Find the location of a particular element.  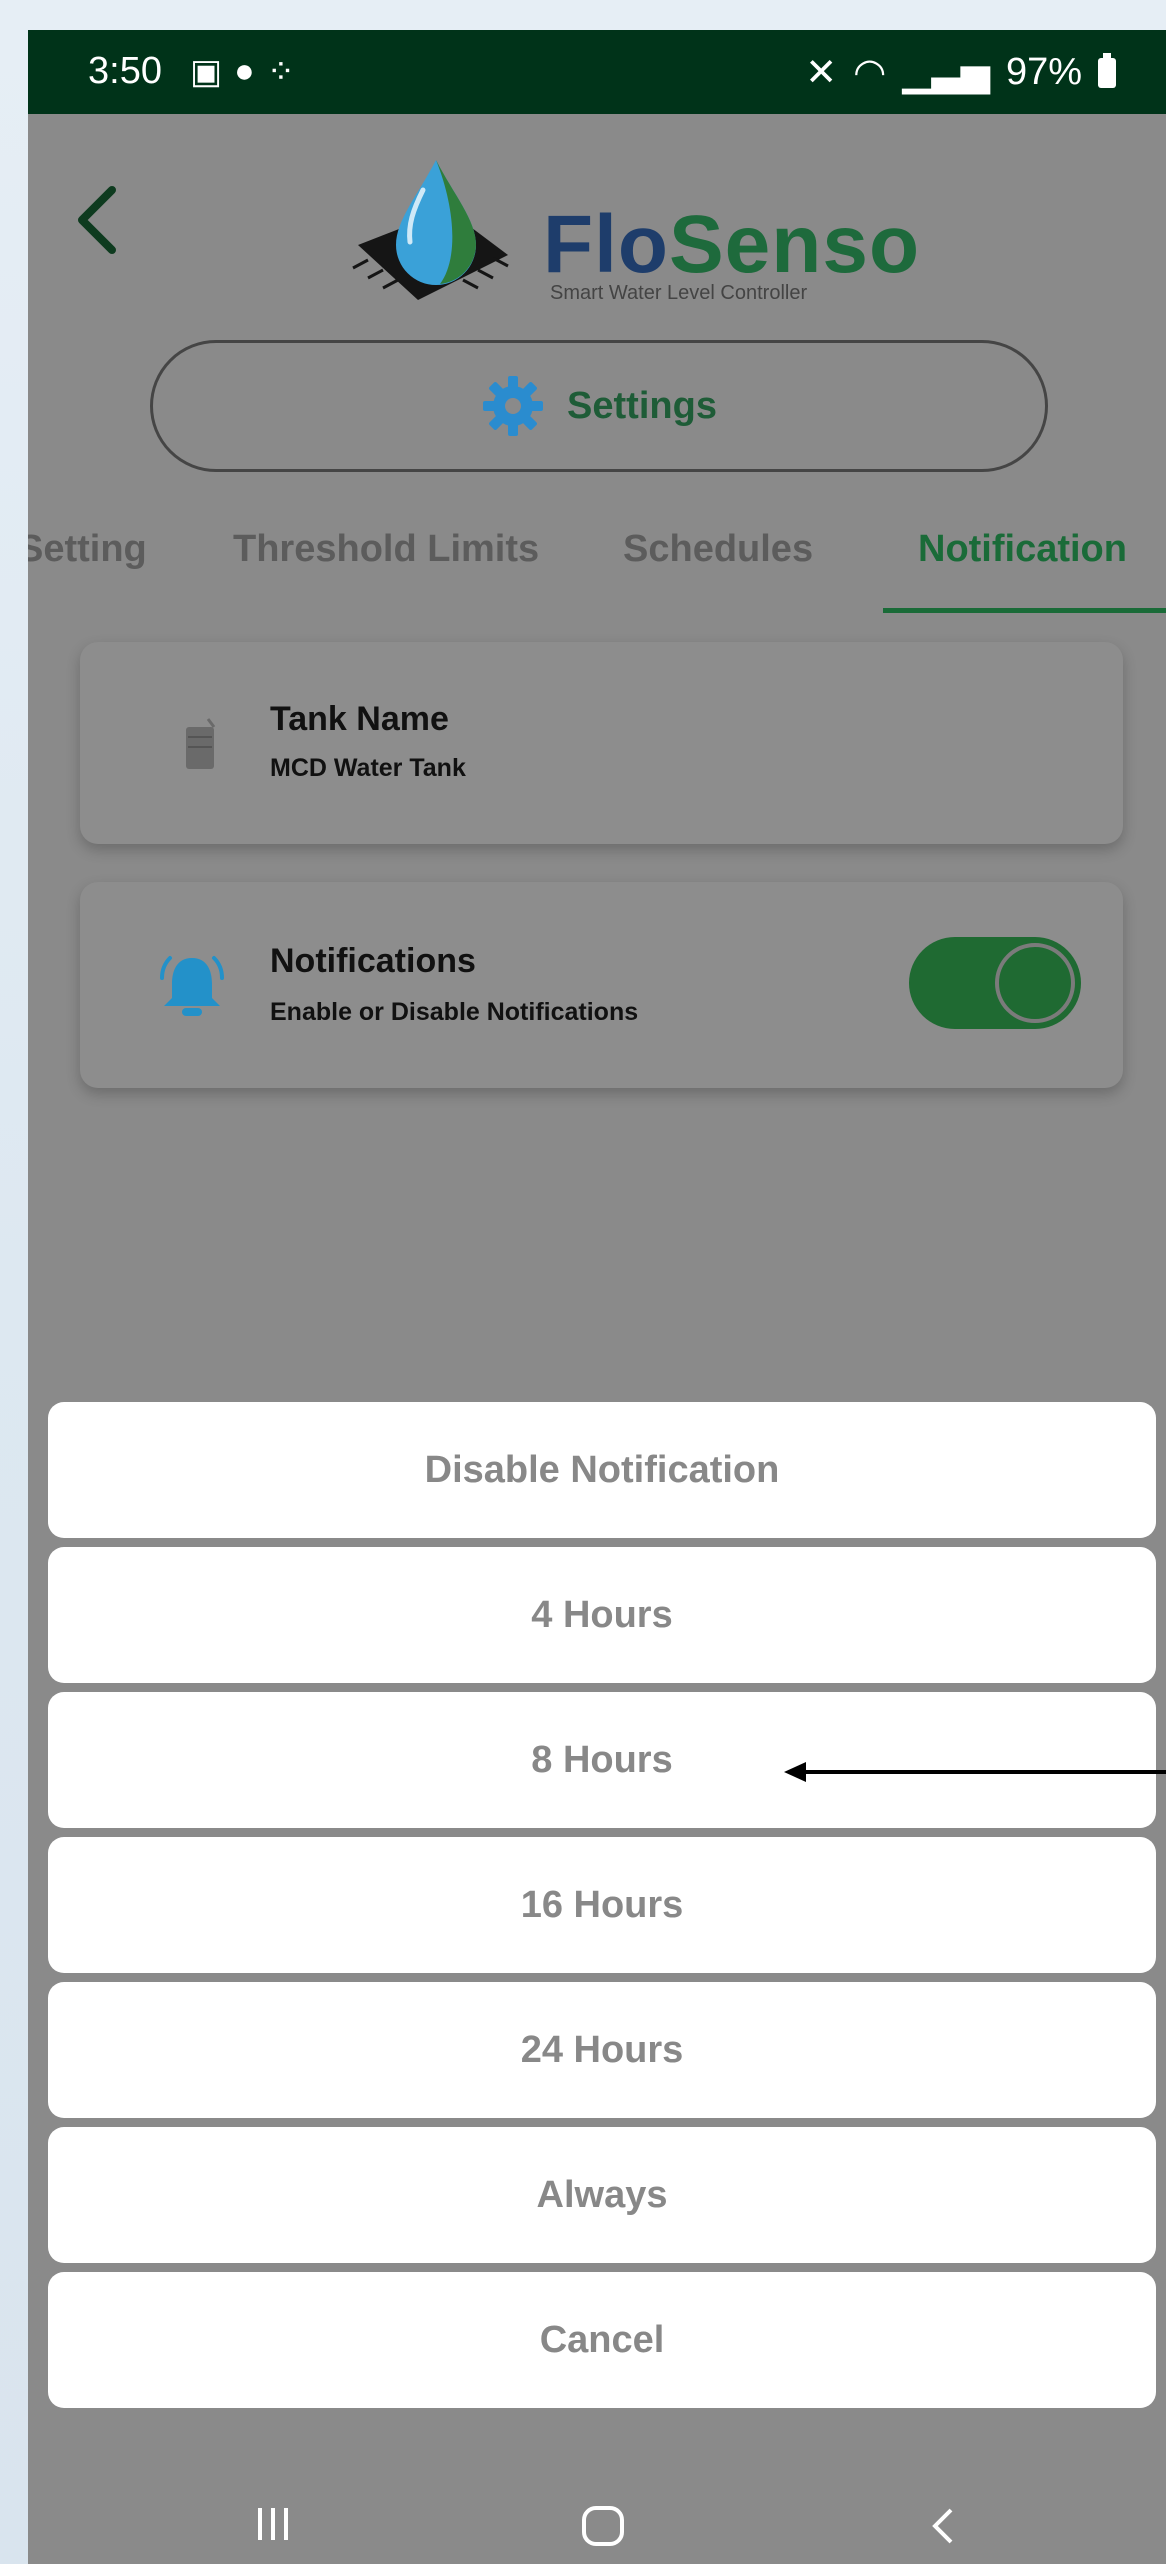

app-name-part2: Senso is located at coordinates (794, 244).